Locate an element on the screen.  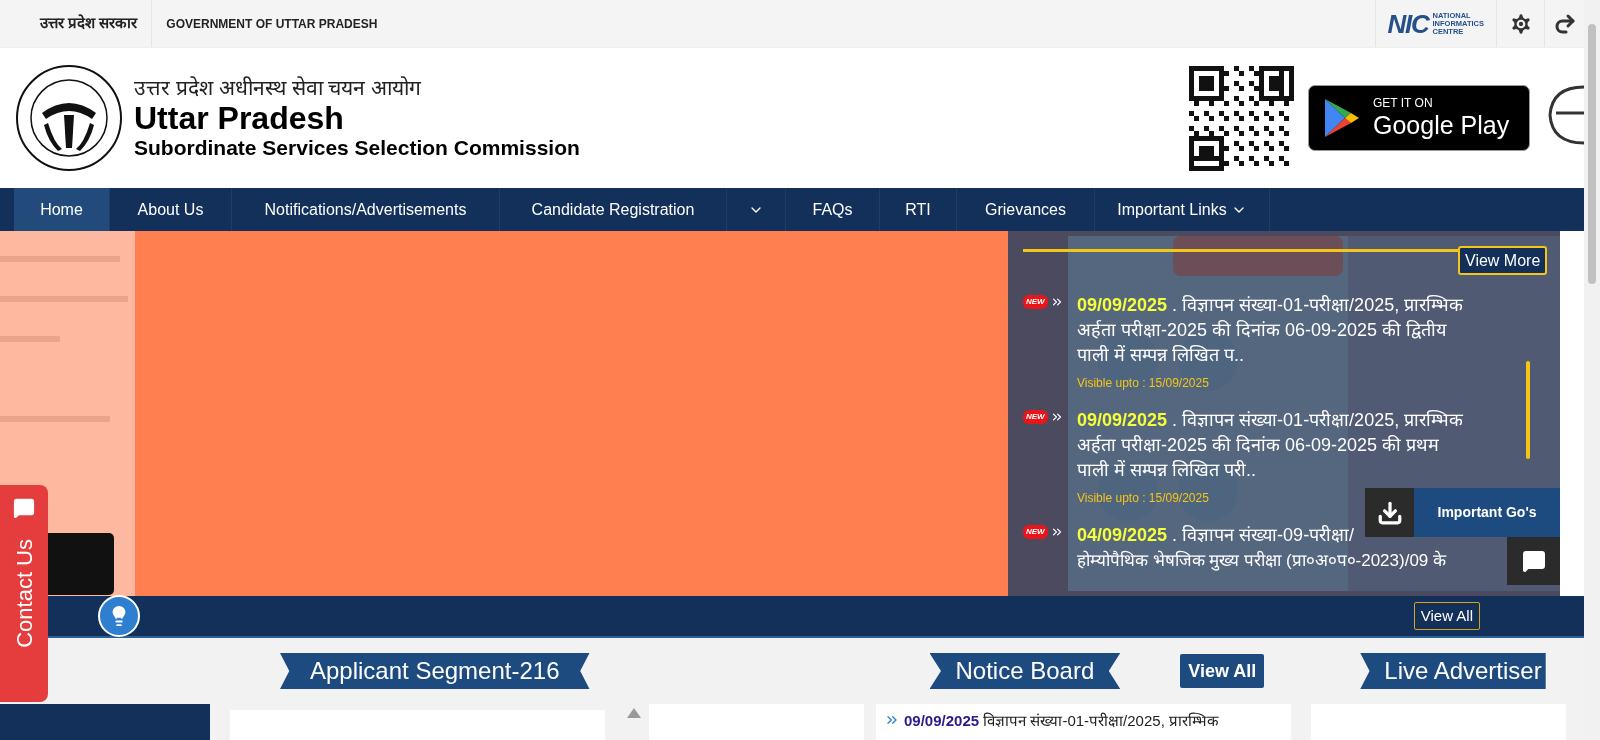
site-title: Uttar Pradesh is located at coordinates (239, 118).